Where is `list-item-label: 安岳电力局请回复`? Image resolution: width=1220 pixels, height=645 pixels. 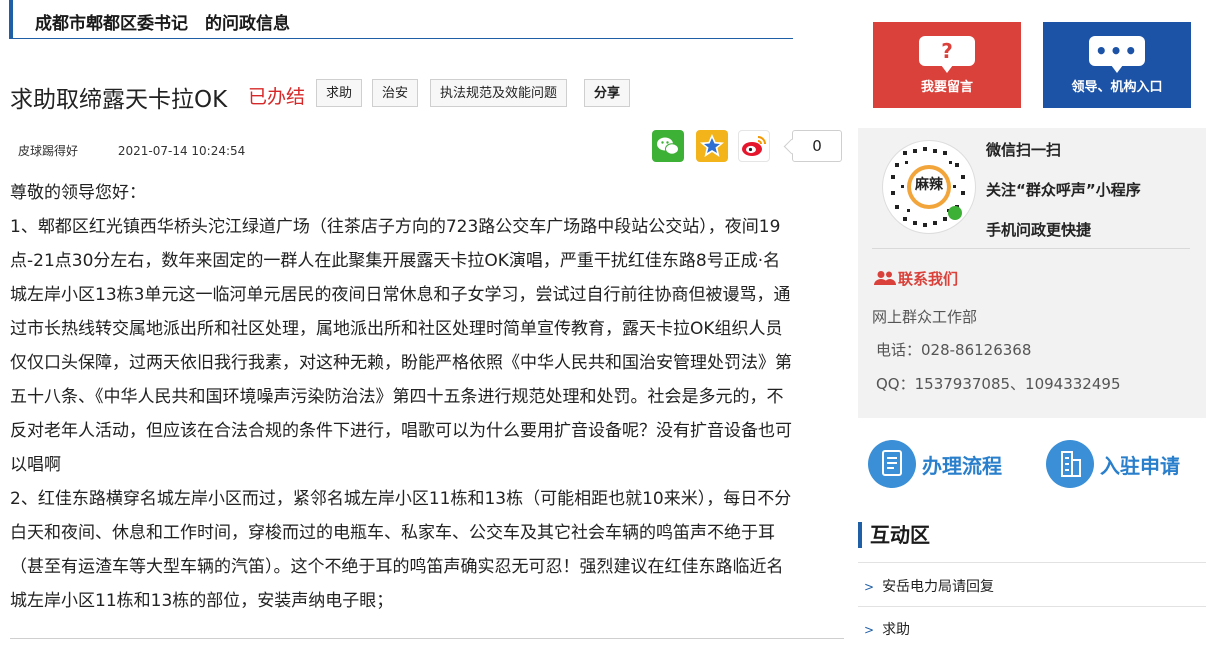
list-item-label: 安岳电力局请回复 is located at coordinates (938, 587).